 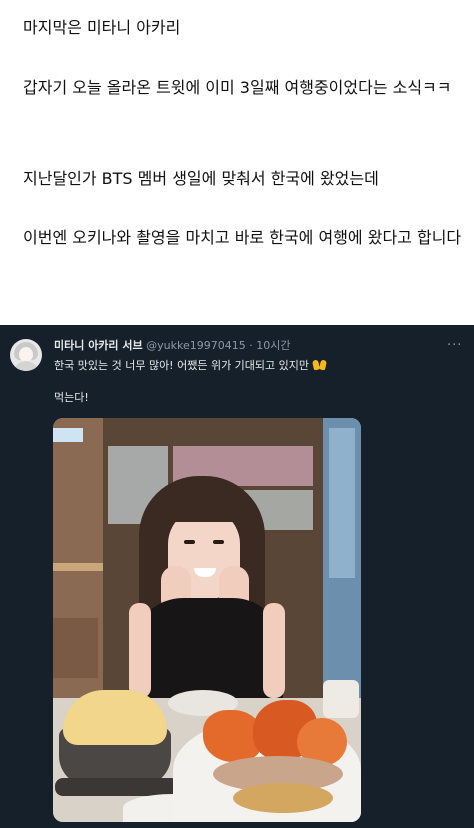 I want to click on raised-hands-icon, so click(x=320, y=365).